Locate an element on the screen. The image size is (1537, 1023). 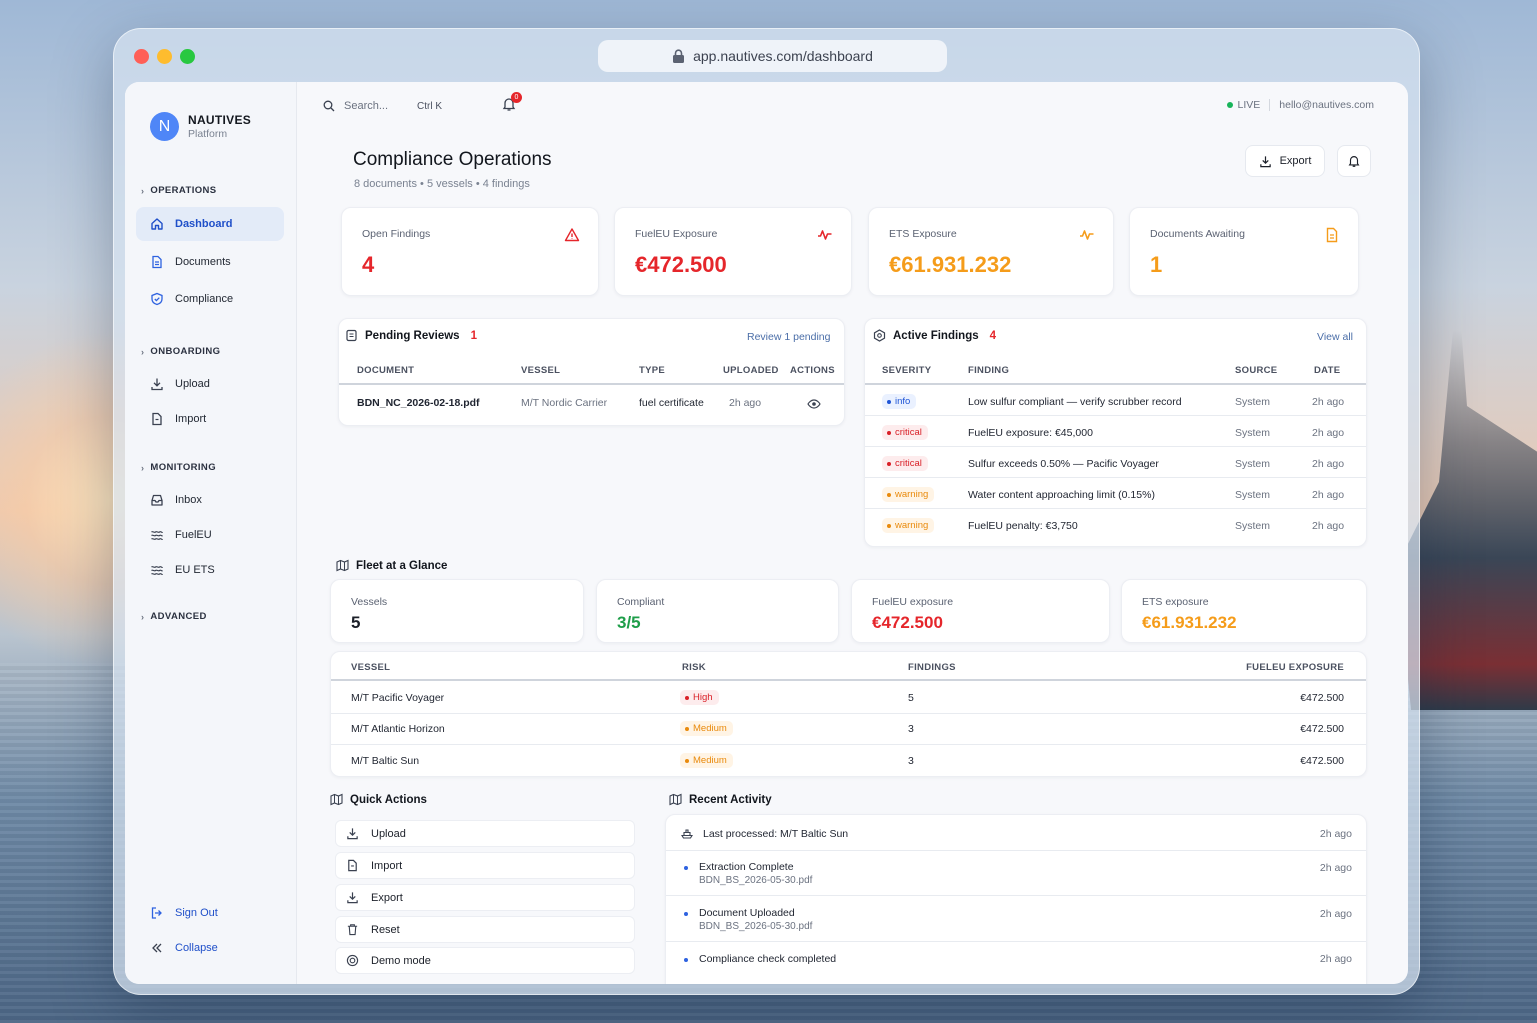
source-cell: System is located at coordinates (1253, 402).